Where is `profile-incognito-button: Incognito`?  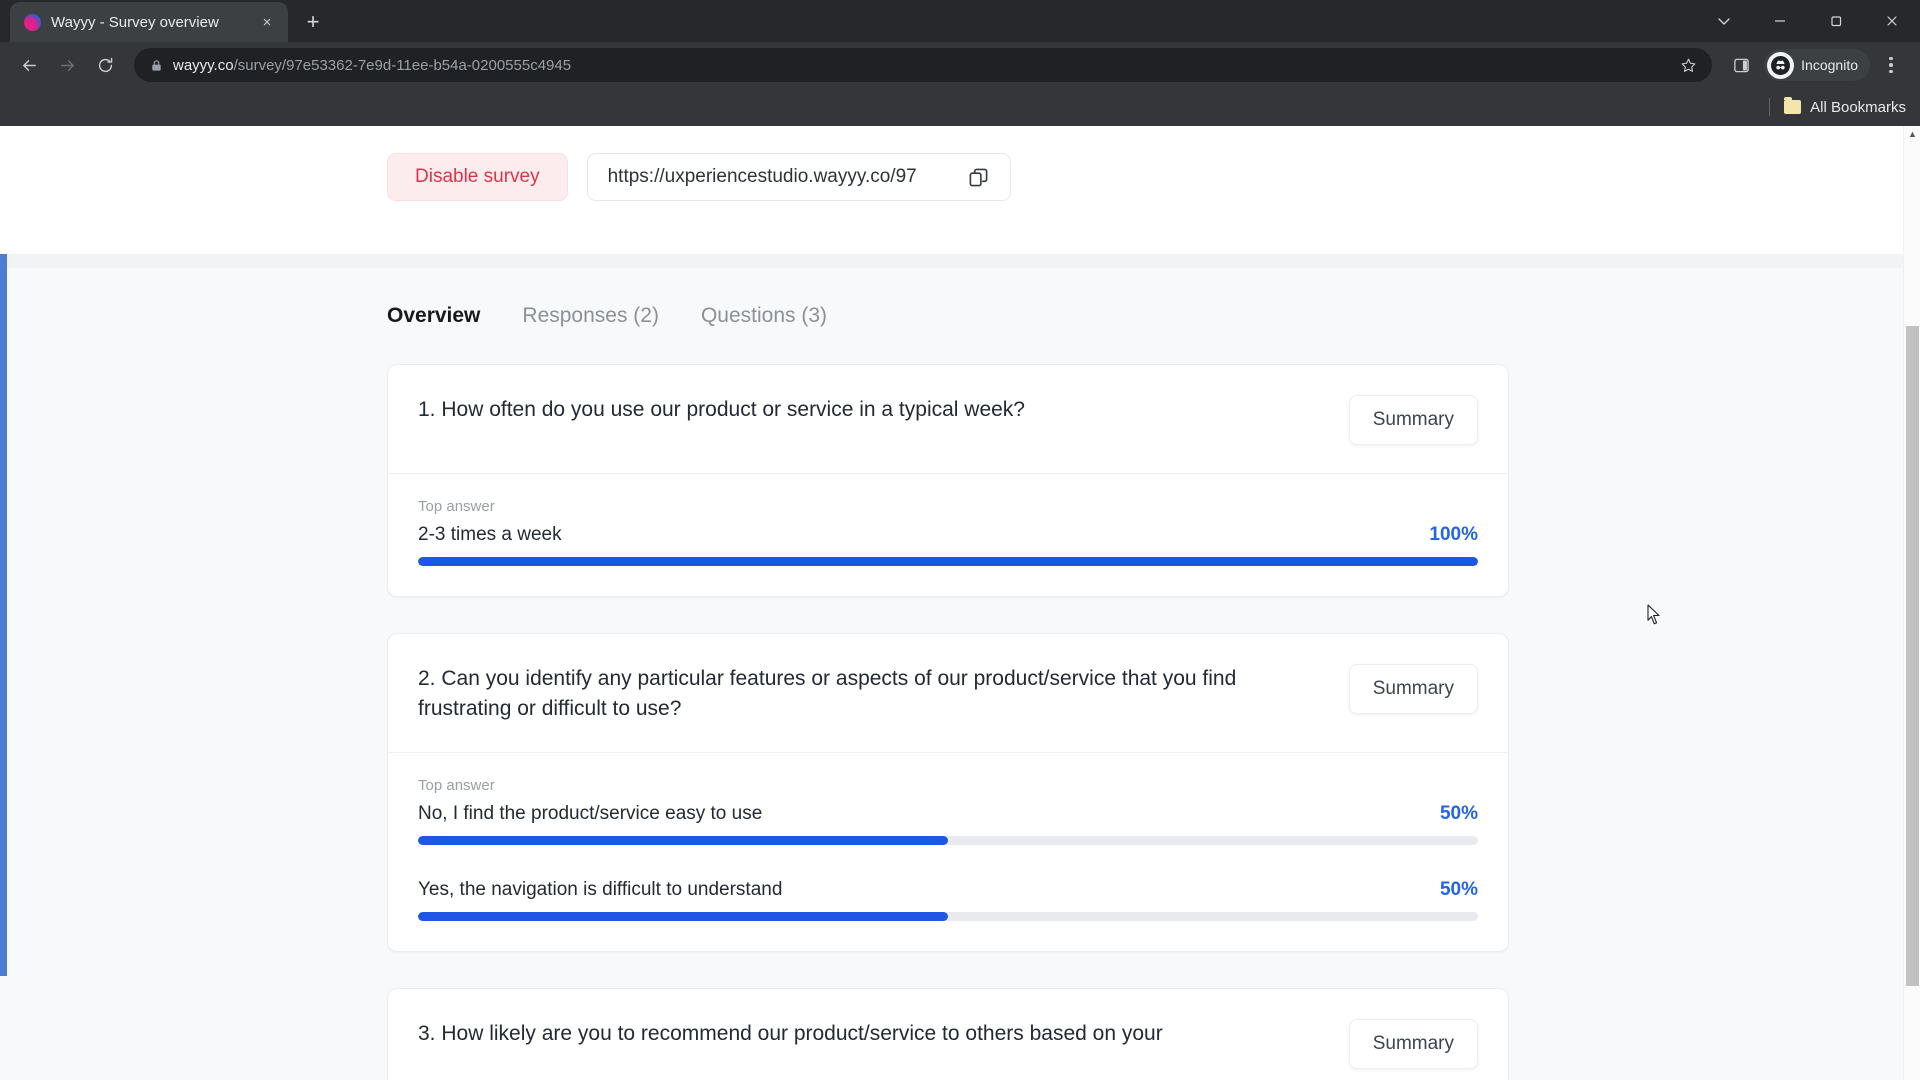
profile-incognito-button: Incognito is located at coordinates (1817, 65).